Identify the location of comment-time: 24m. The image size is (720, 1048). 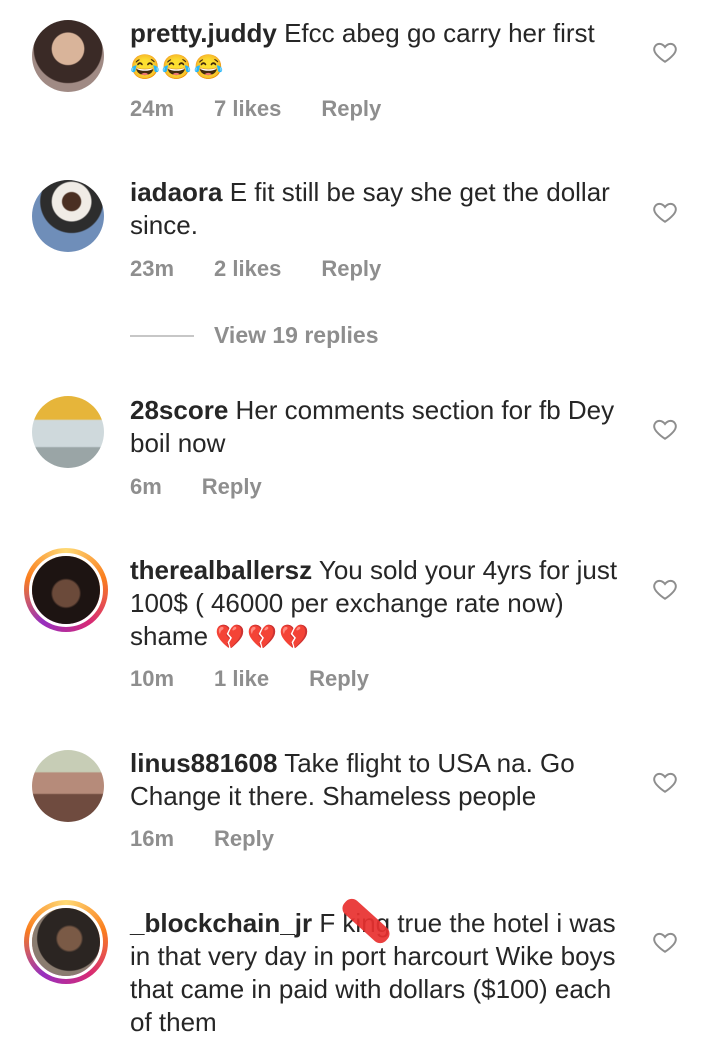
(152, 108).